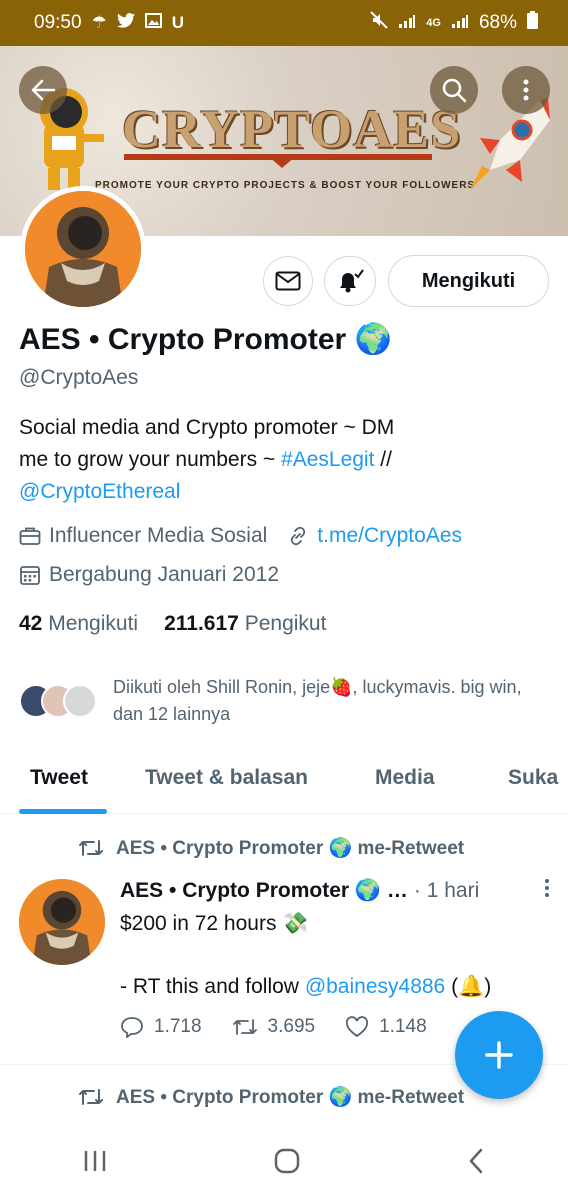 This screenshot has height=1200, width=568. What do you see at coordinates (533, 778) in the screenshot?
I see `tab-likes: Suka` at bounding box center [533, 778].